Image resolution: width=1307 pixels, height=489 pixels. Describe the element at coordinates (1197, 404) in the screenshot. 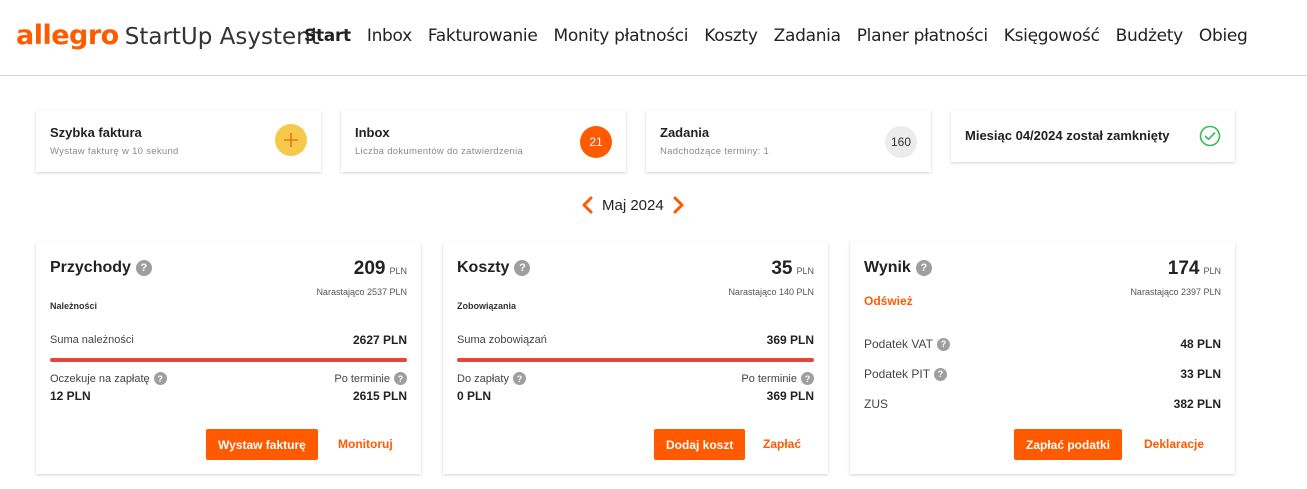

I see `zus-value: 382 PLN` at that location.